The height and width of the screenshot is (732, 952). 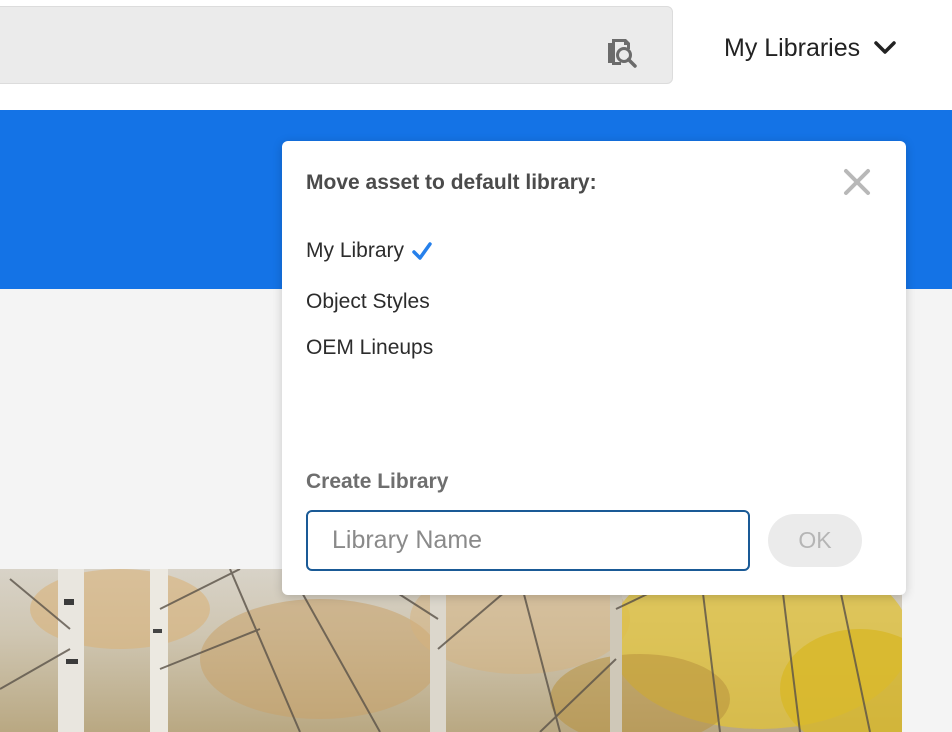 What do you see at coordinates (815, 540) in the screenshot?
I see `ok-button: OK` at bounding box center [815, 540].